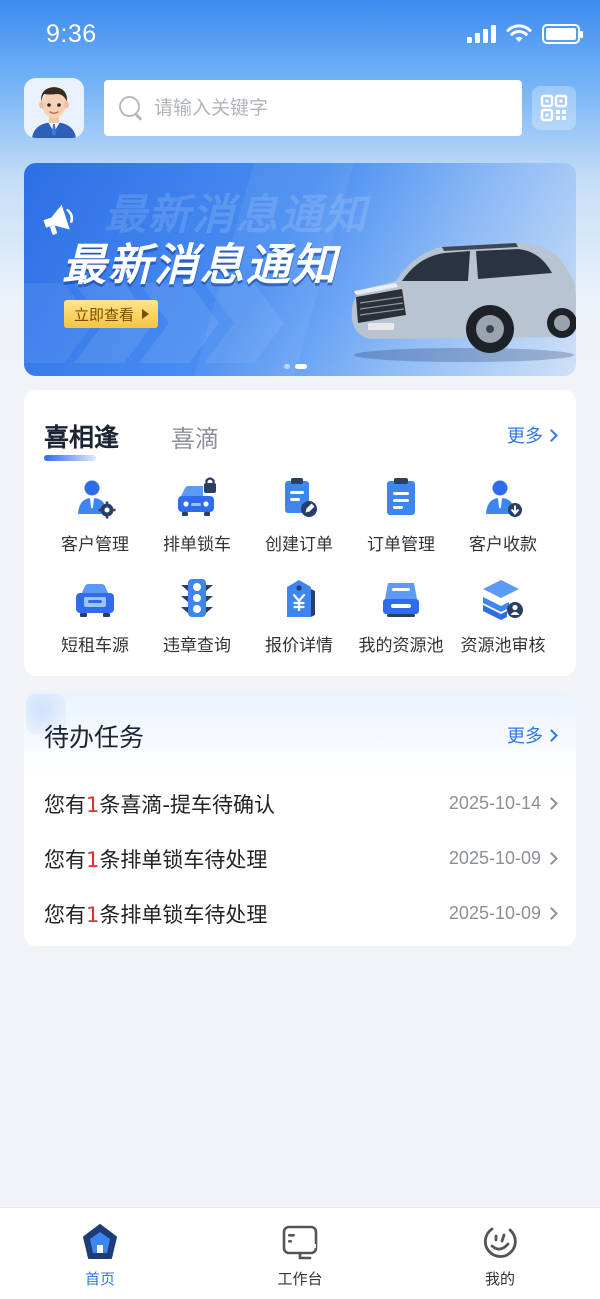 Image resolution: width=600 pixels, height=1299 pixels. What do you see at coordinates (99, 1279) in the screenshot?
I see `tab-label: 首页` at bounding box center [99, 1279].